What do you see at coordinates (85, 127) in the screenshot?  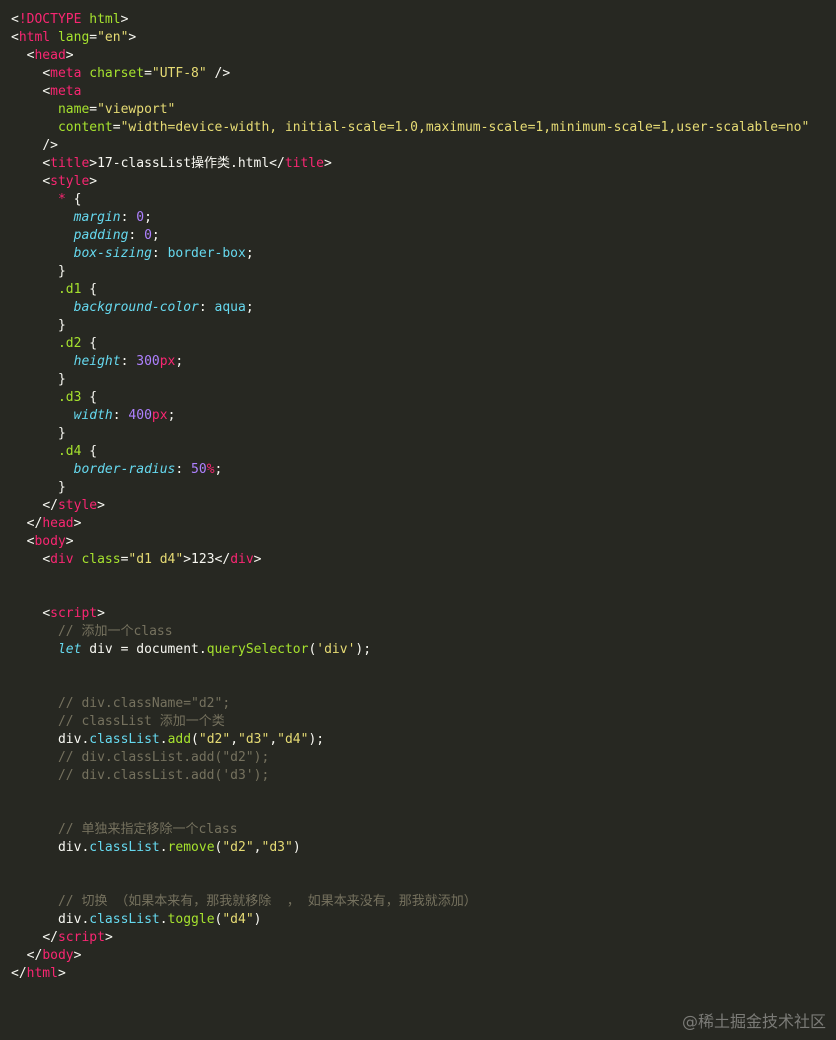 I see `code-token: content` at bounding box center [85, 127].